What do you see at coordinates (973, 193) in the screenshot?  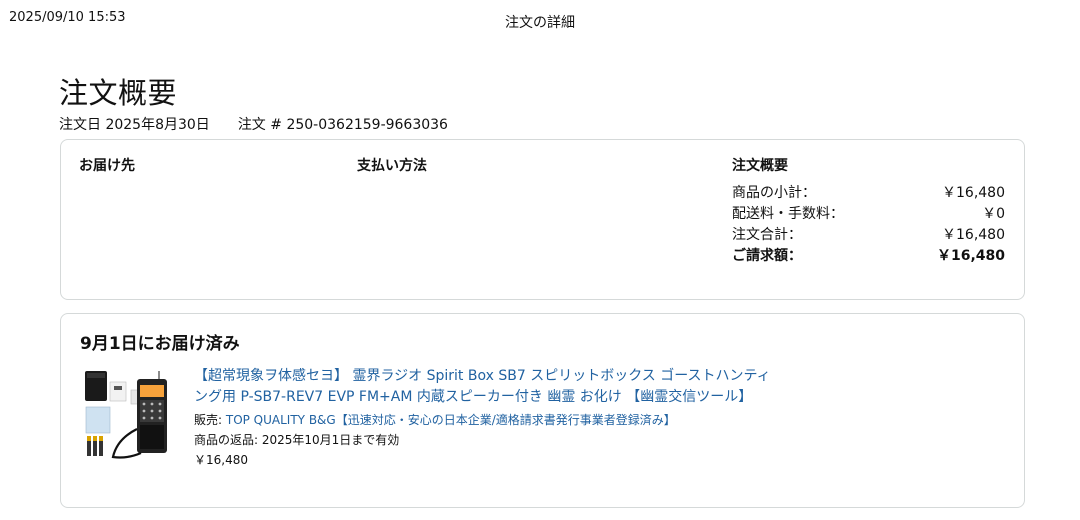 I see `subtotal-value: ￥16,480` at bounding box center [973, 193].